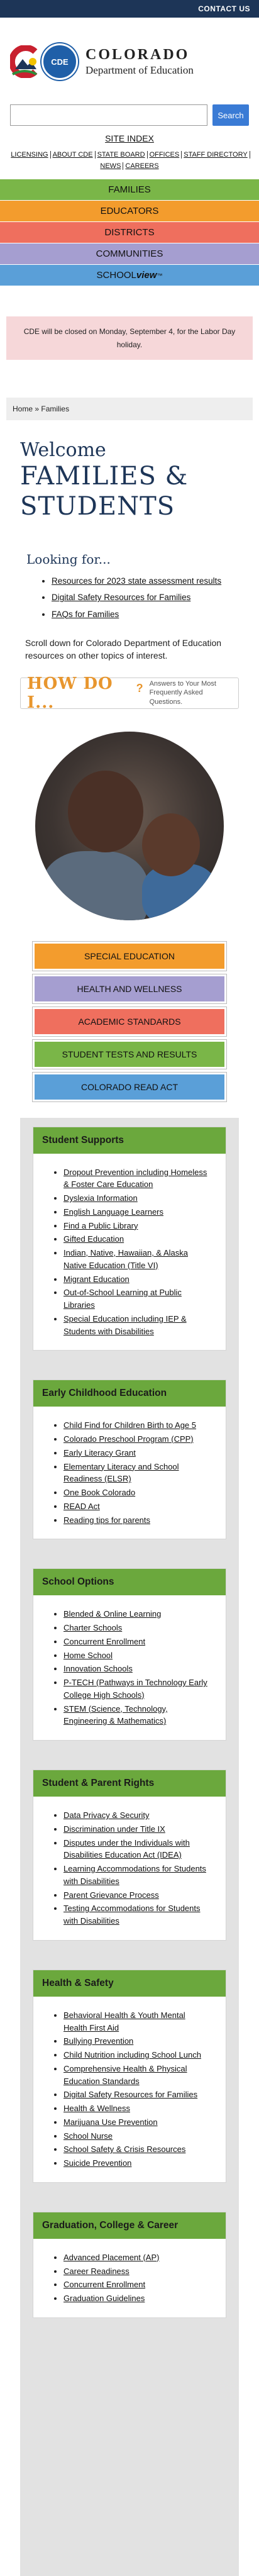  What do you see at coordinates (88, 1655) in the screenshot?
I see `card-link: Home School` at bounding box center [88, 1655].